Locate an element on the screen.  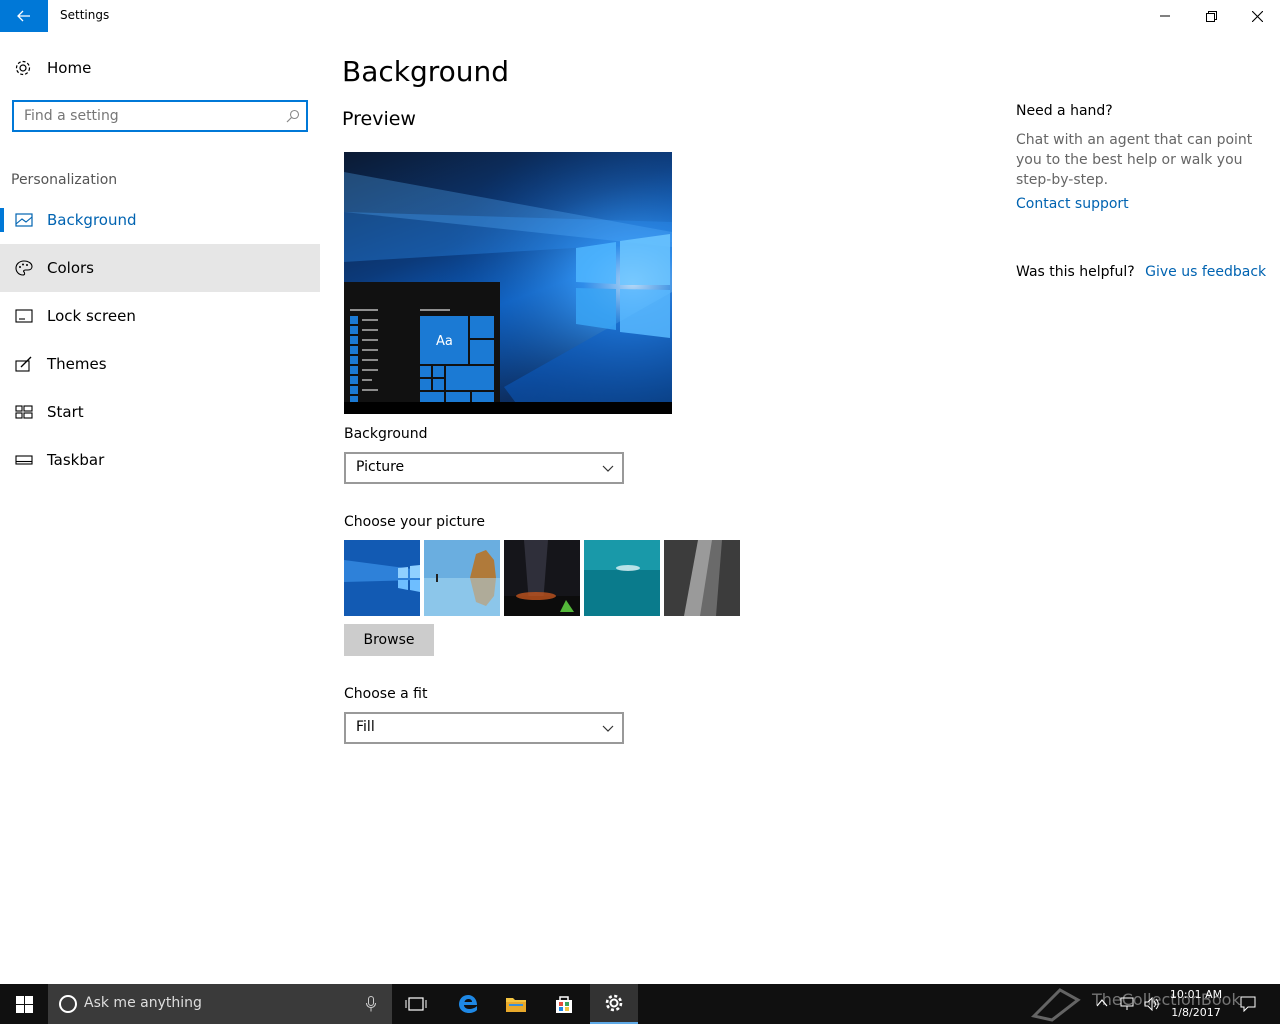
sidebar-item-label: Start is located at coordinates (65, 412).